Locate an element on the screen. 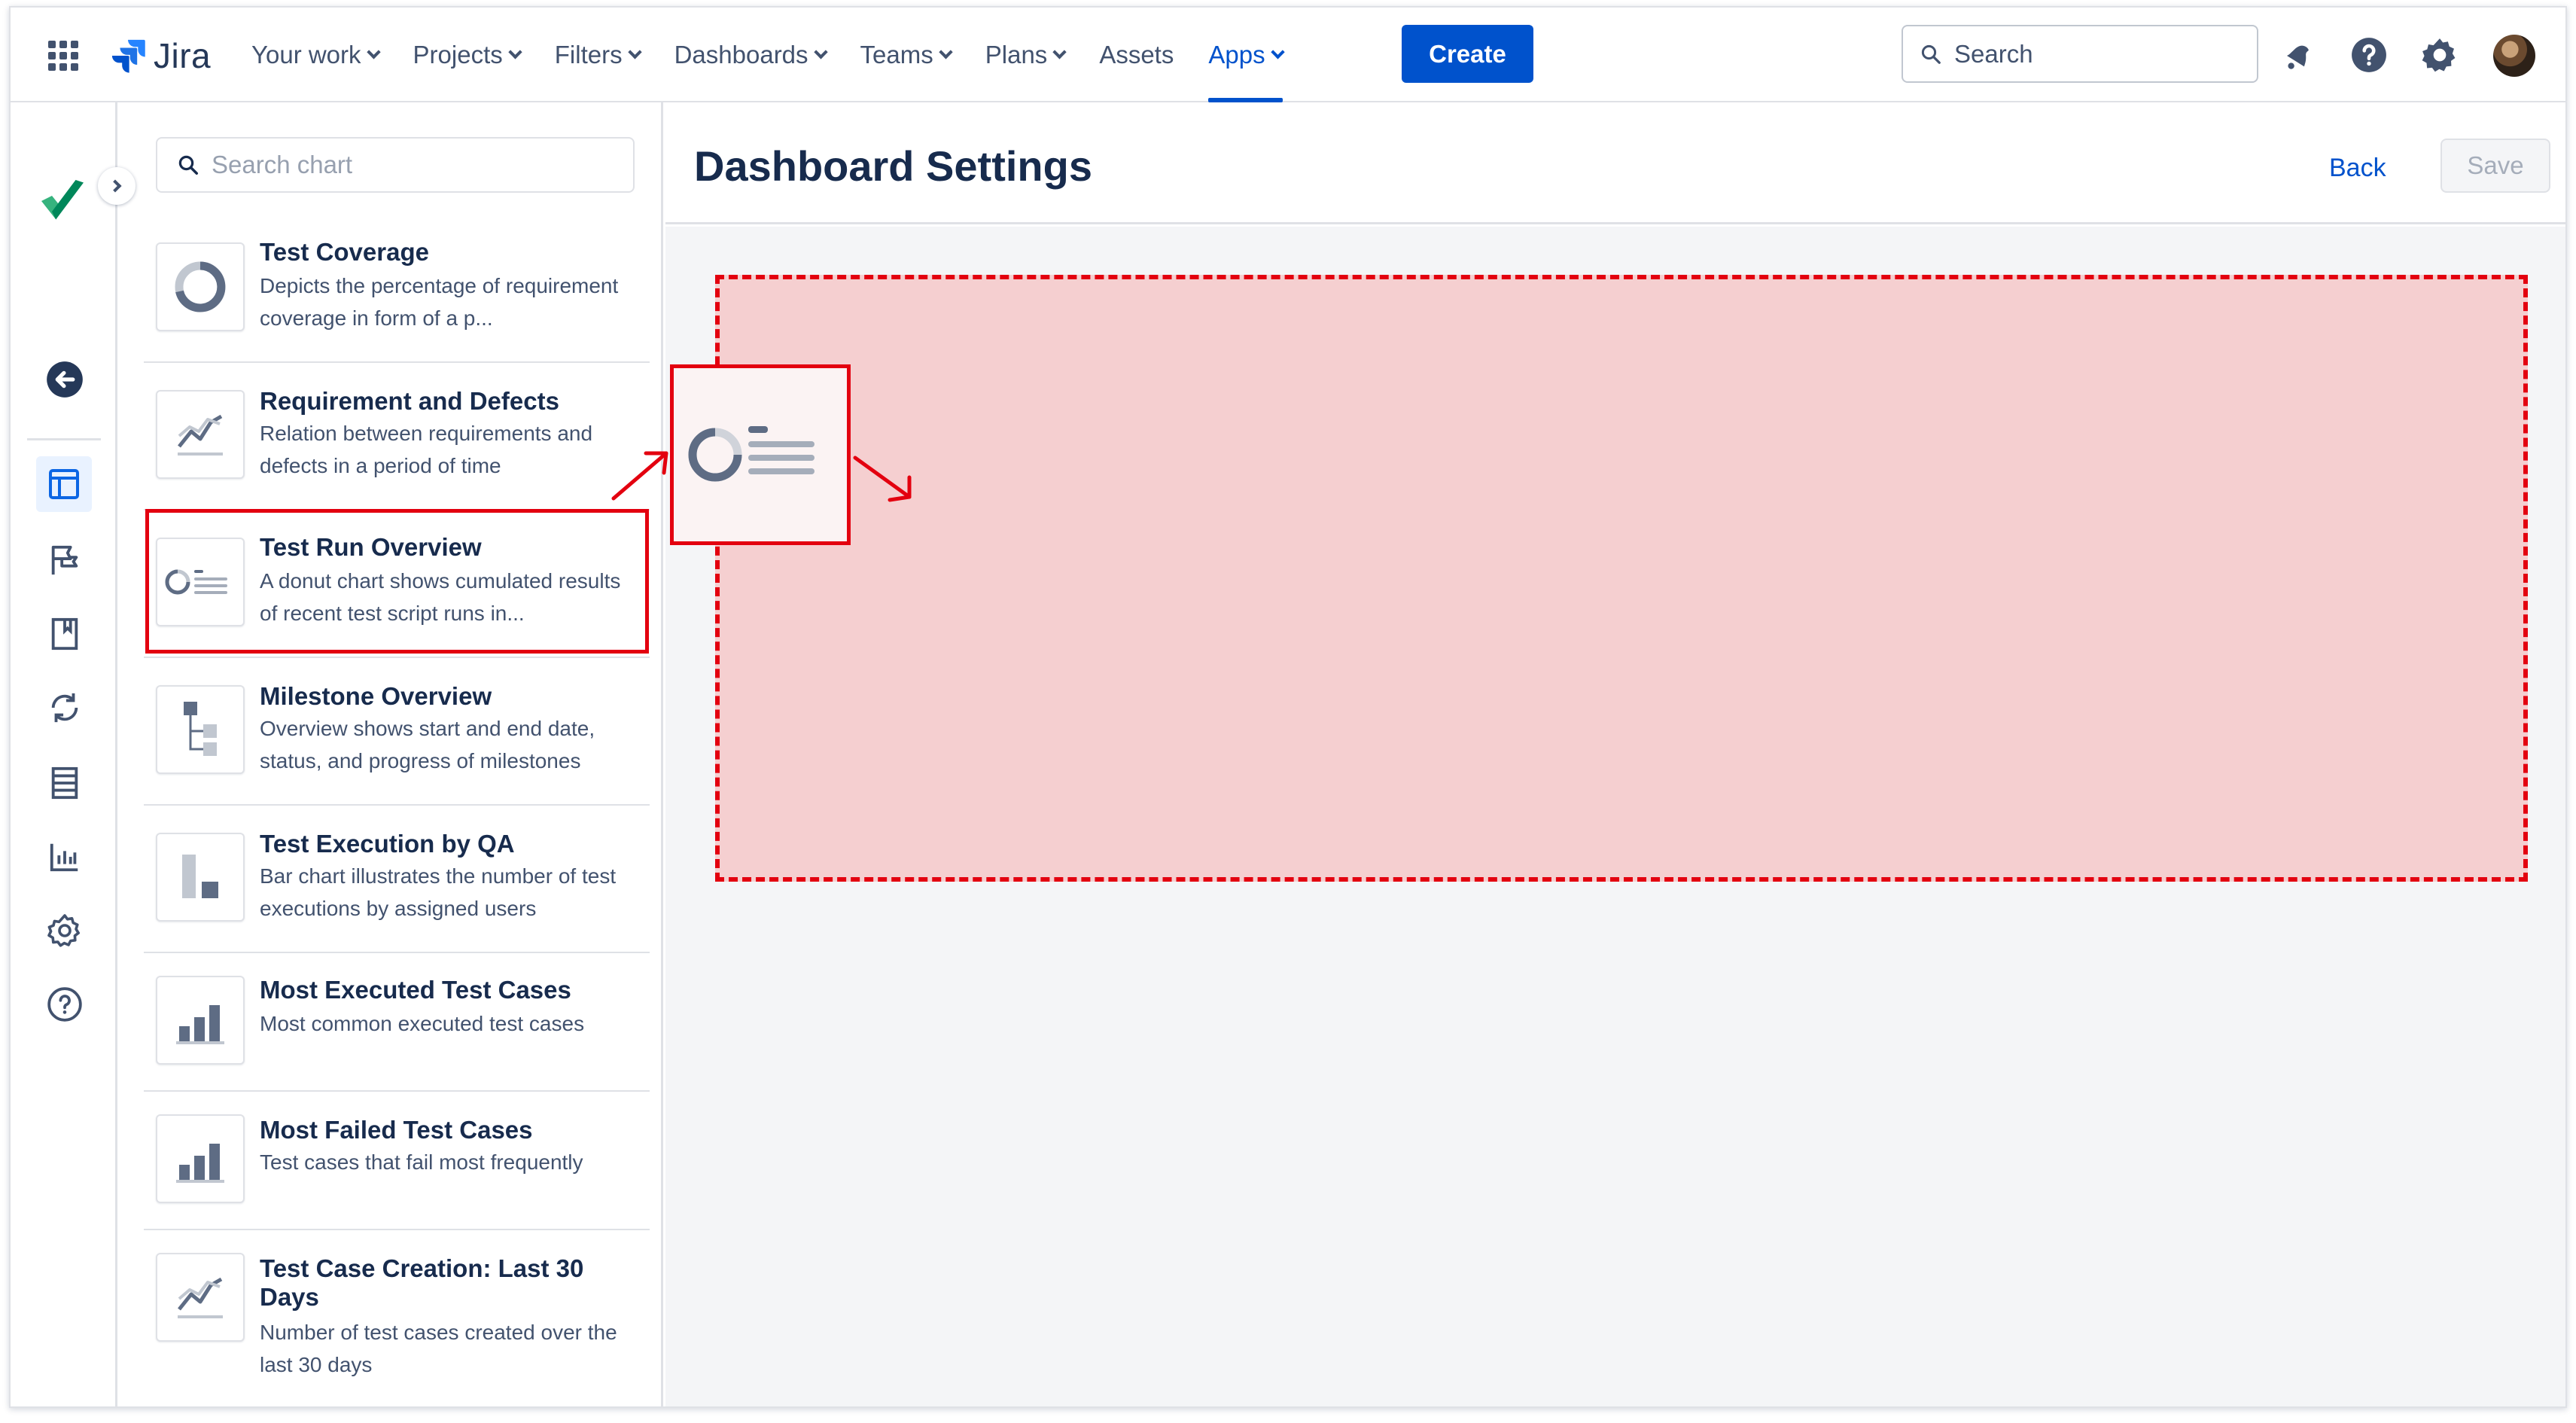 Image resolution: width=2576 pixels, height=1423 pixels. back-arrow-icon is located at coordinates (64, 379).